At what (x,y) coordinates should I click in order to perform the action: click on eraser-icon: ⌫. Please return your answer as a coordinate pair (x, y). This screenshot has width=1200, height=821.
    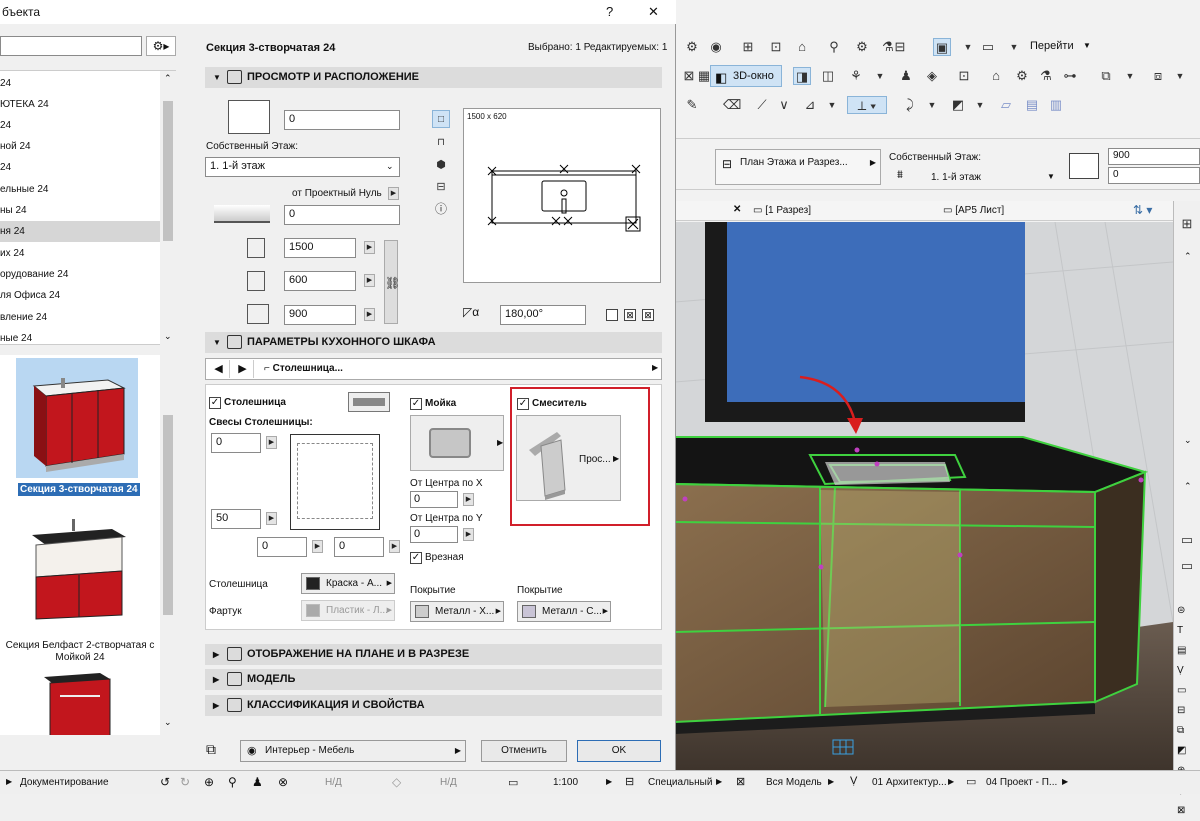
    Looking at the image, I should click on (732, 105).